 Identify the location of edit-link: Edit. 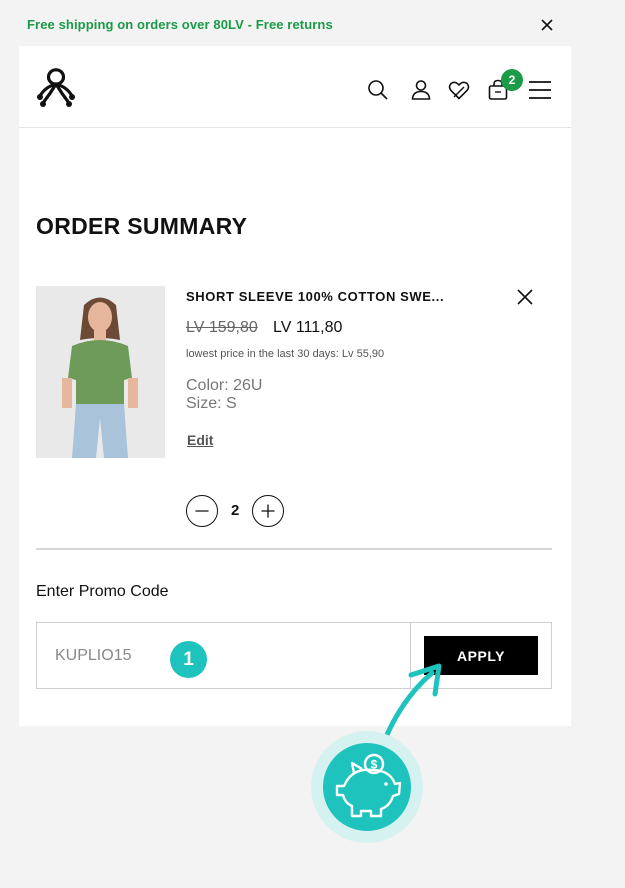
(200, 440).